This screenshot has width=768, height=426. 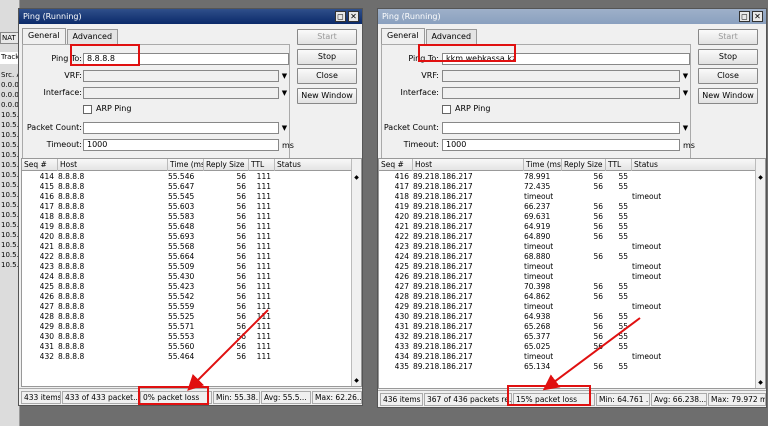 I want to click on packet-count-label: Packet Count:, so click(x=54, y=127).